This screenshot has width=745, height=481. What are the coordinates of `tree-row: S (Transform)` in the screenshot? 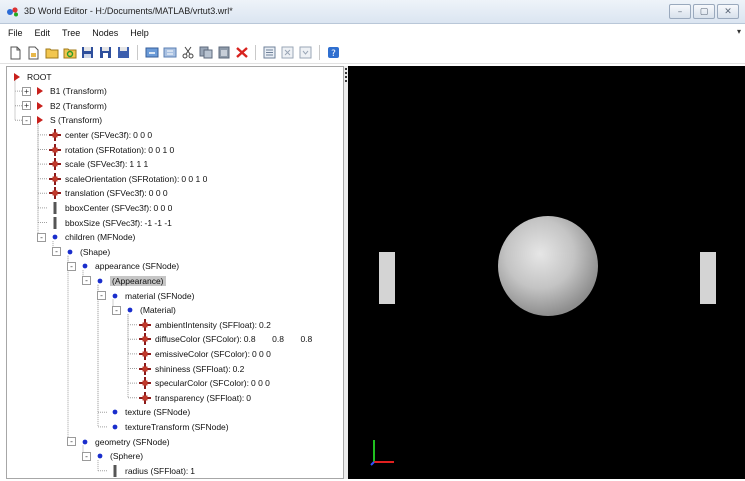 It's located at (68, 120).